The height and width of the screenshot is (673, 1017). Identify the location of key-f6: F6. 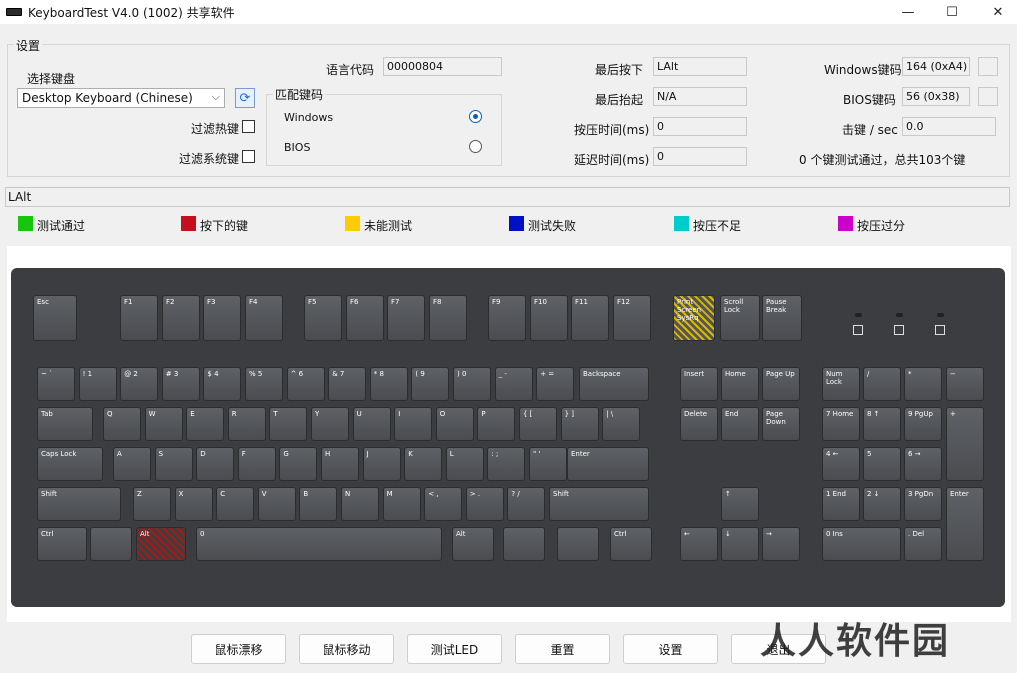
(365, 318).